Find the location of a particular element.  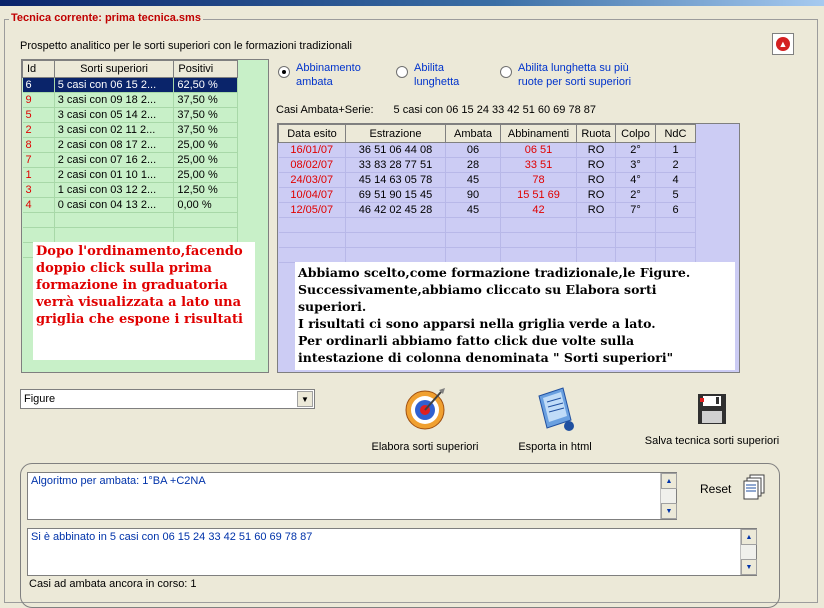

abbinato-scrollbar: ▲ ▼ is located at coordinates (748, 552).